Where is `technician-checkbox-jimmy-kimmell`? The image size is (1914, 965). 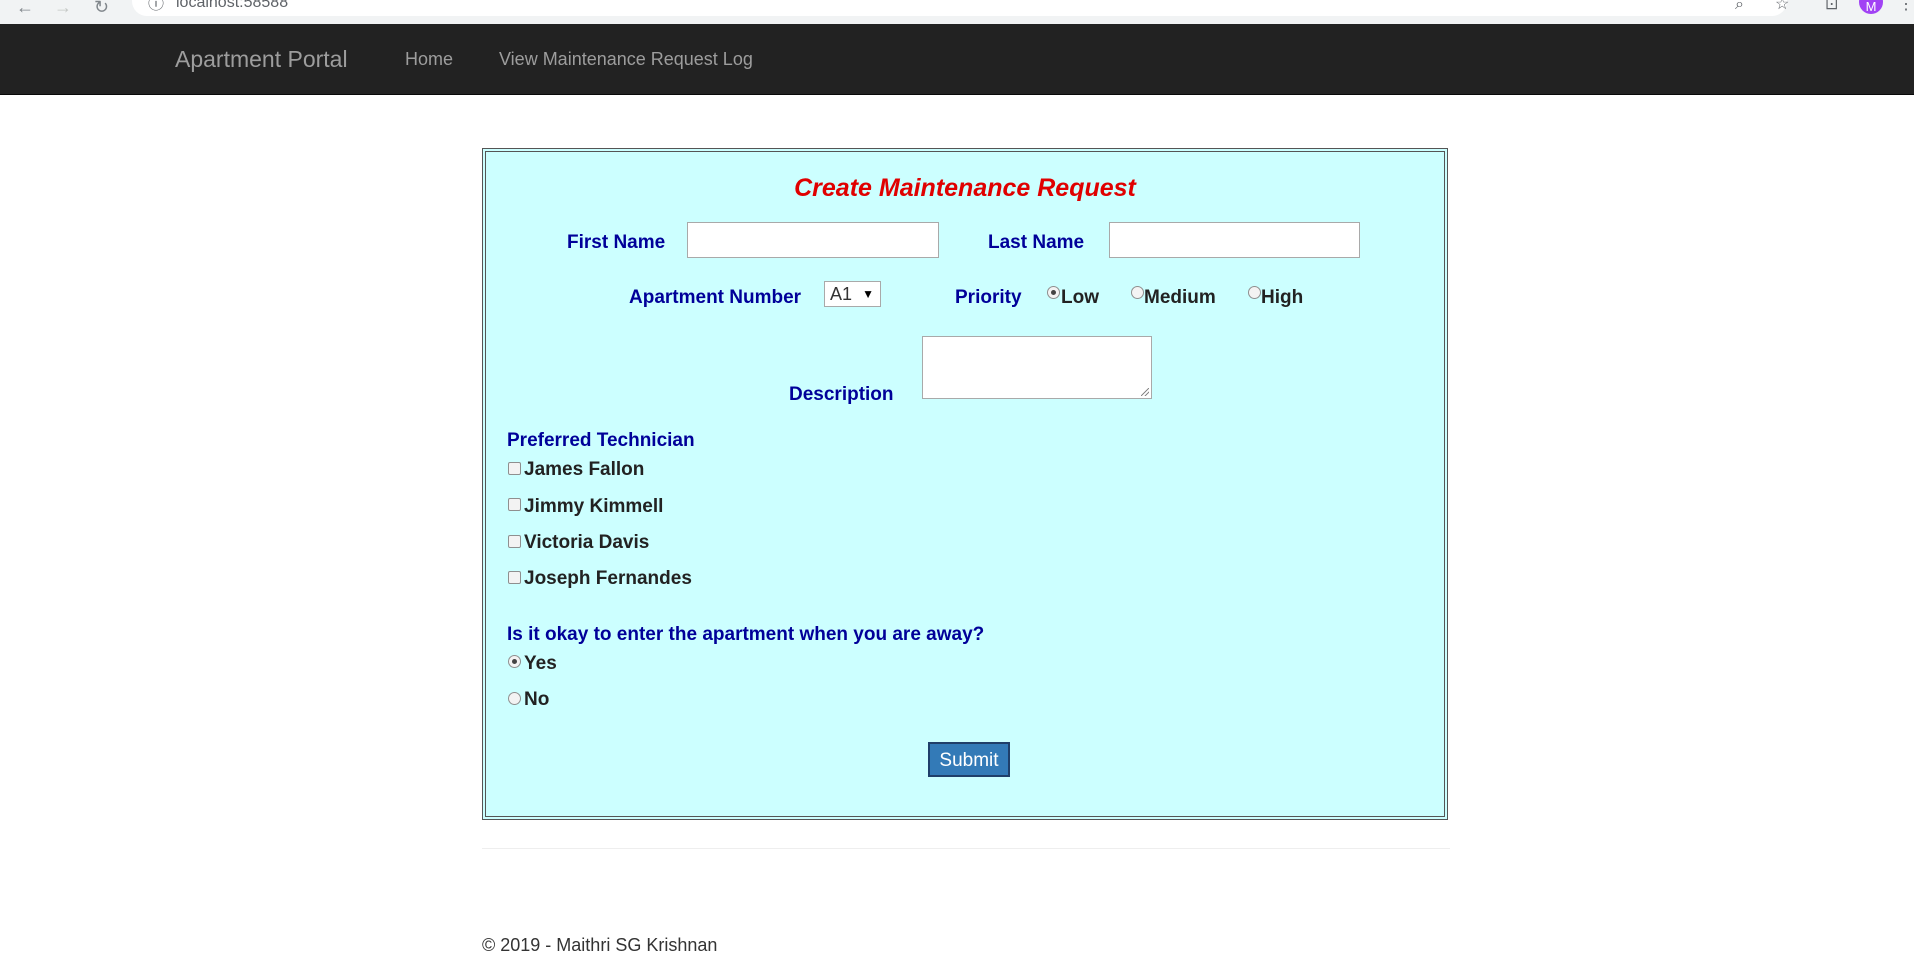 technician-checkbox-jimmy-kimmell is located at coordinates (514, 504).